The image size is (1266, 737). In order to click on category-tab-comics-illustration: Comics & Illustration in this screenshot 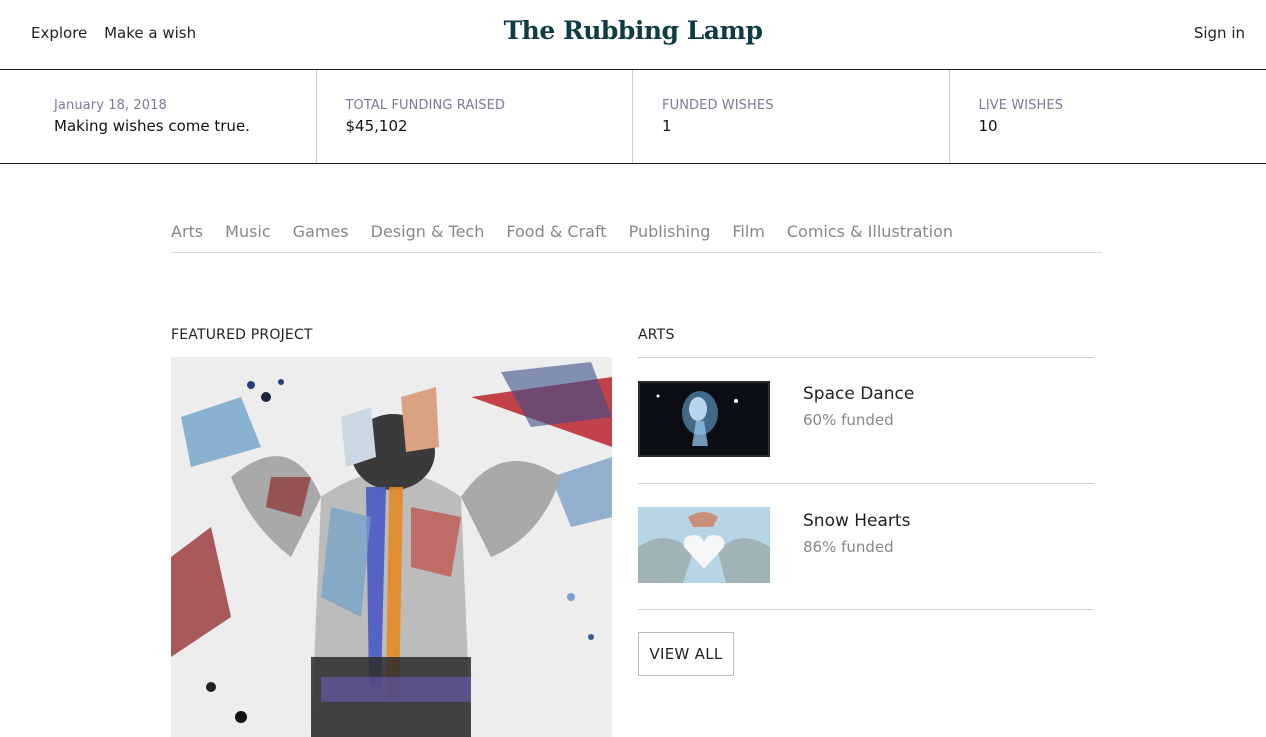, I will do `click(870, 237)`.